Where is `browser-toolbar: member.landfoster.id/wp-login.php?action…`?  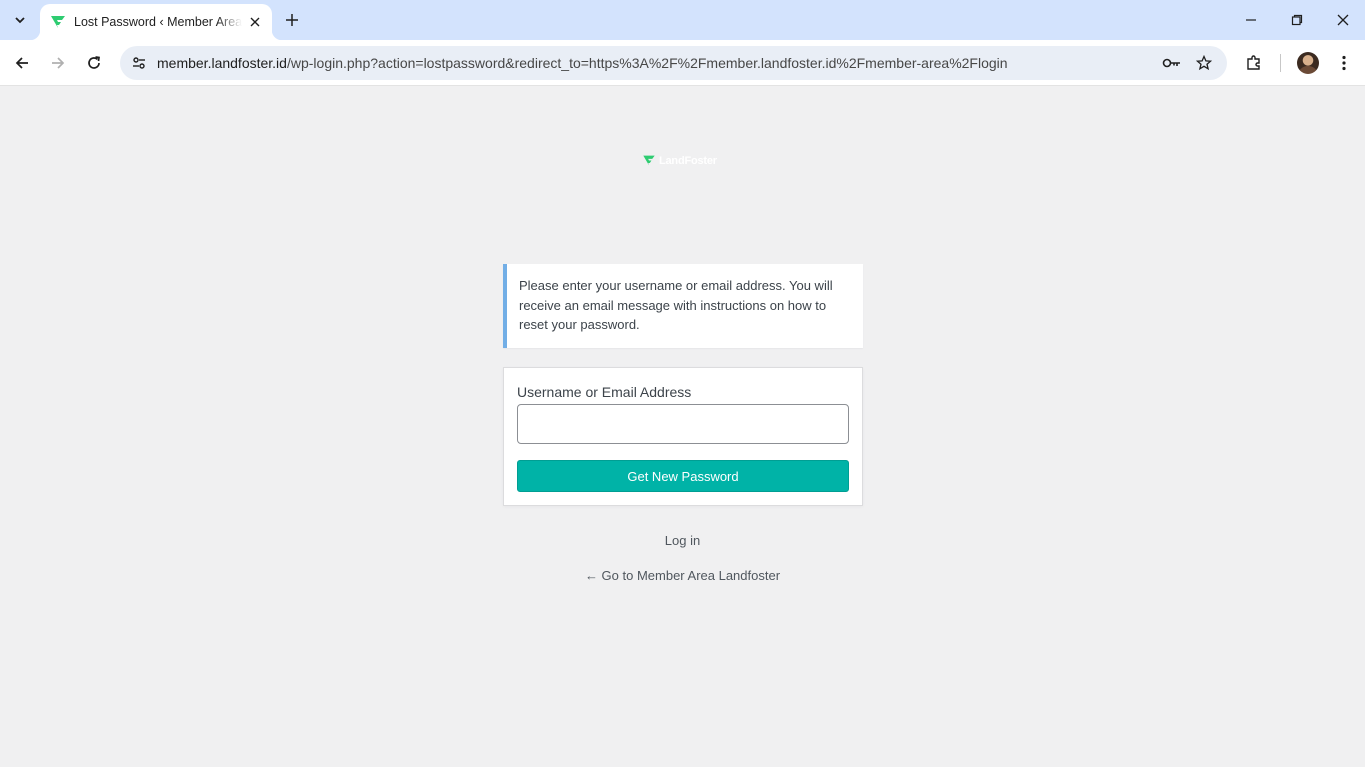
browser-toolbar: member.landfoster.id/wp-login.php?action… is located at coordinates (682, 63).